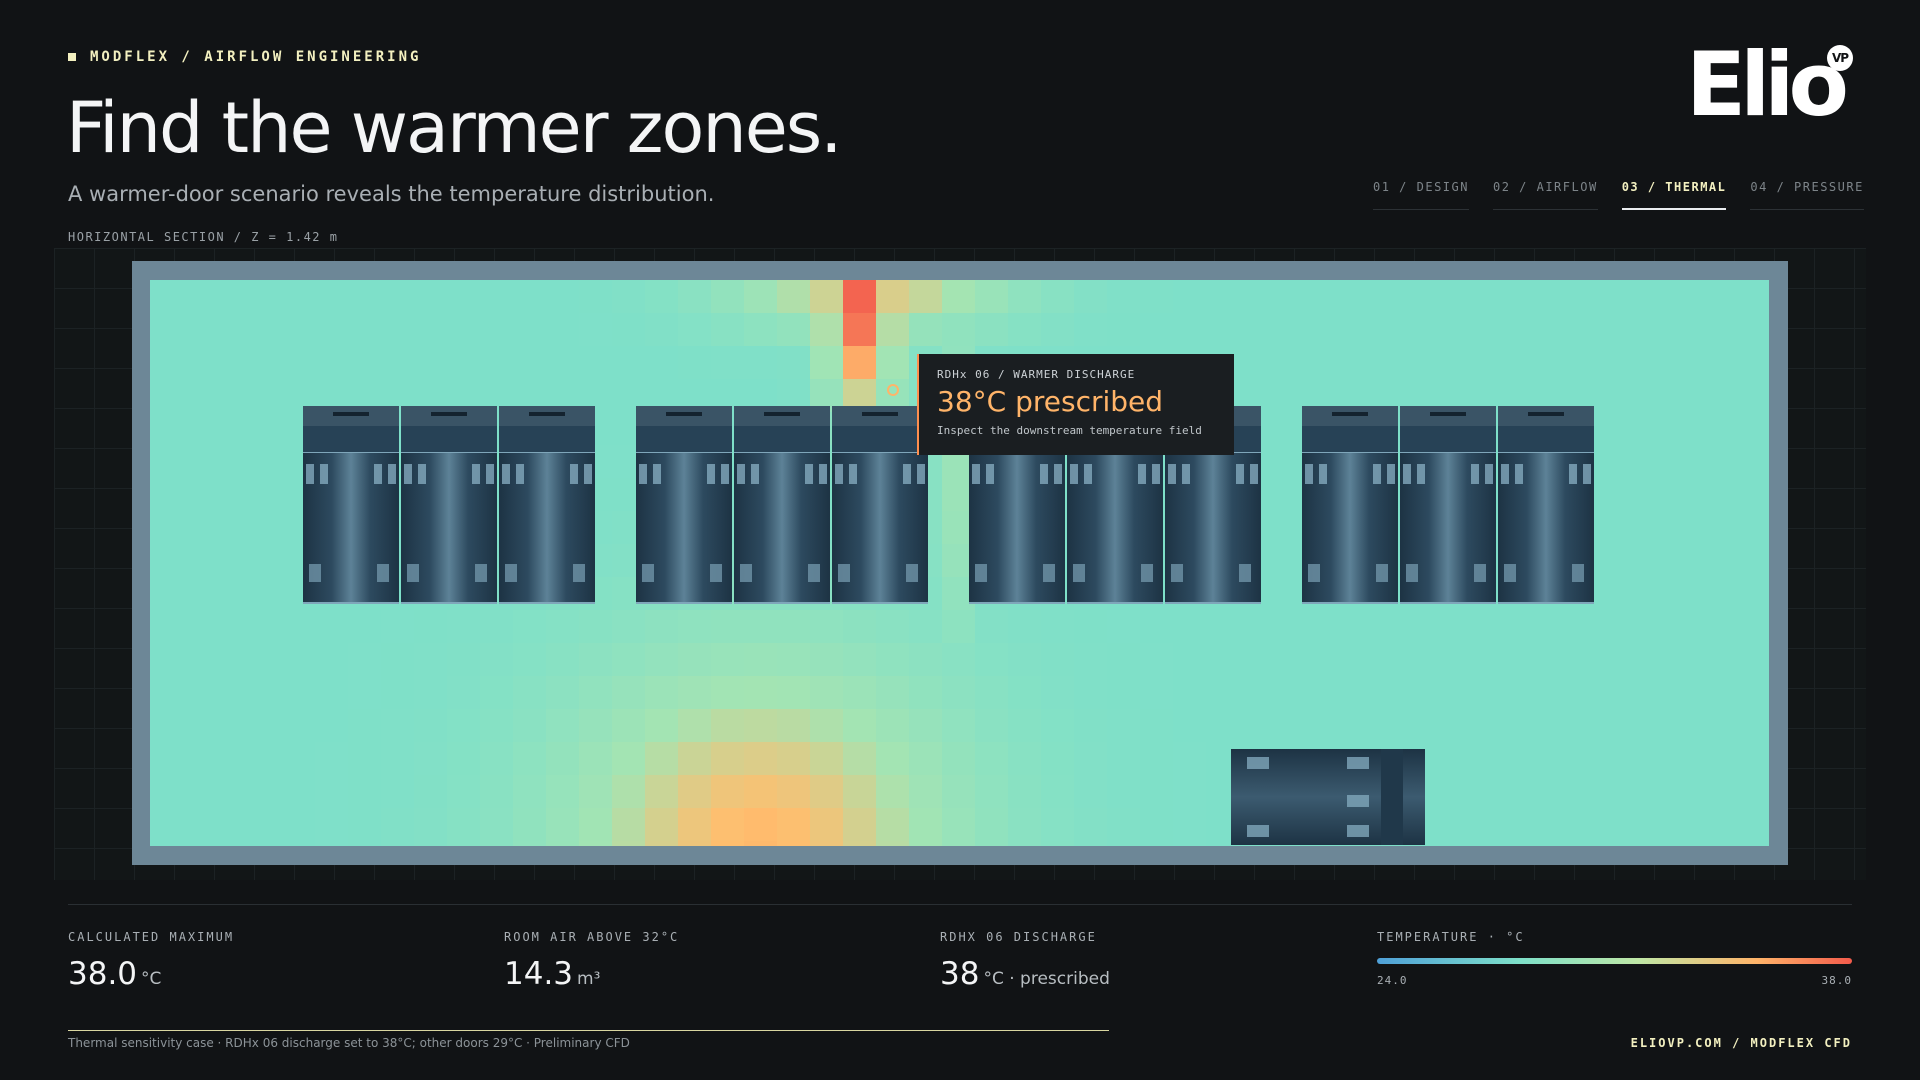 Image resolution: width=1920 pixels, height=1080 pixels. Describe the element at coordinates (1674, 195) in the screenshot. I see `tab-thermal: 03 / THERMAL` at that location.